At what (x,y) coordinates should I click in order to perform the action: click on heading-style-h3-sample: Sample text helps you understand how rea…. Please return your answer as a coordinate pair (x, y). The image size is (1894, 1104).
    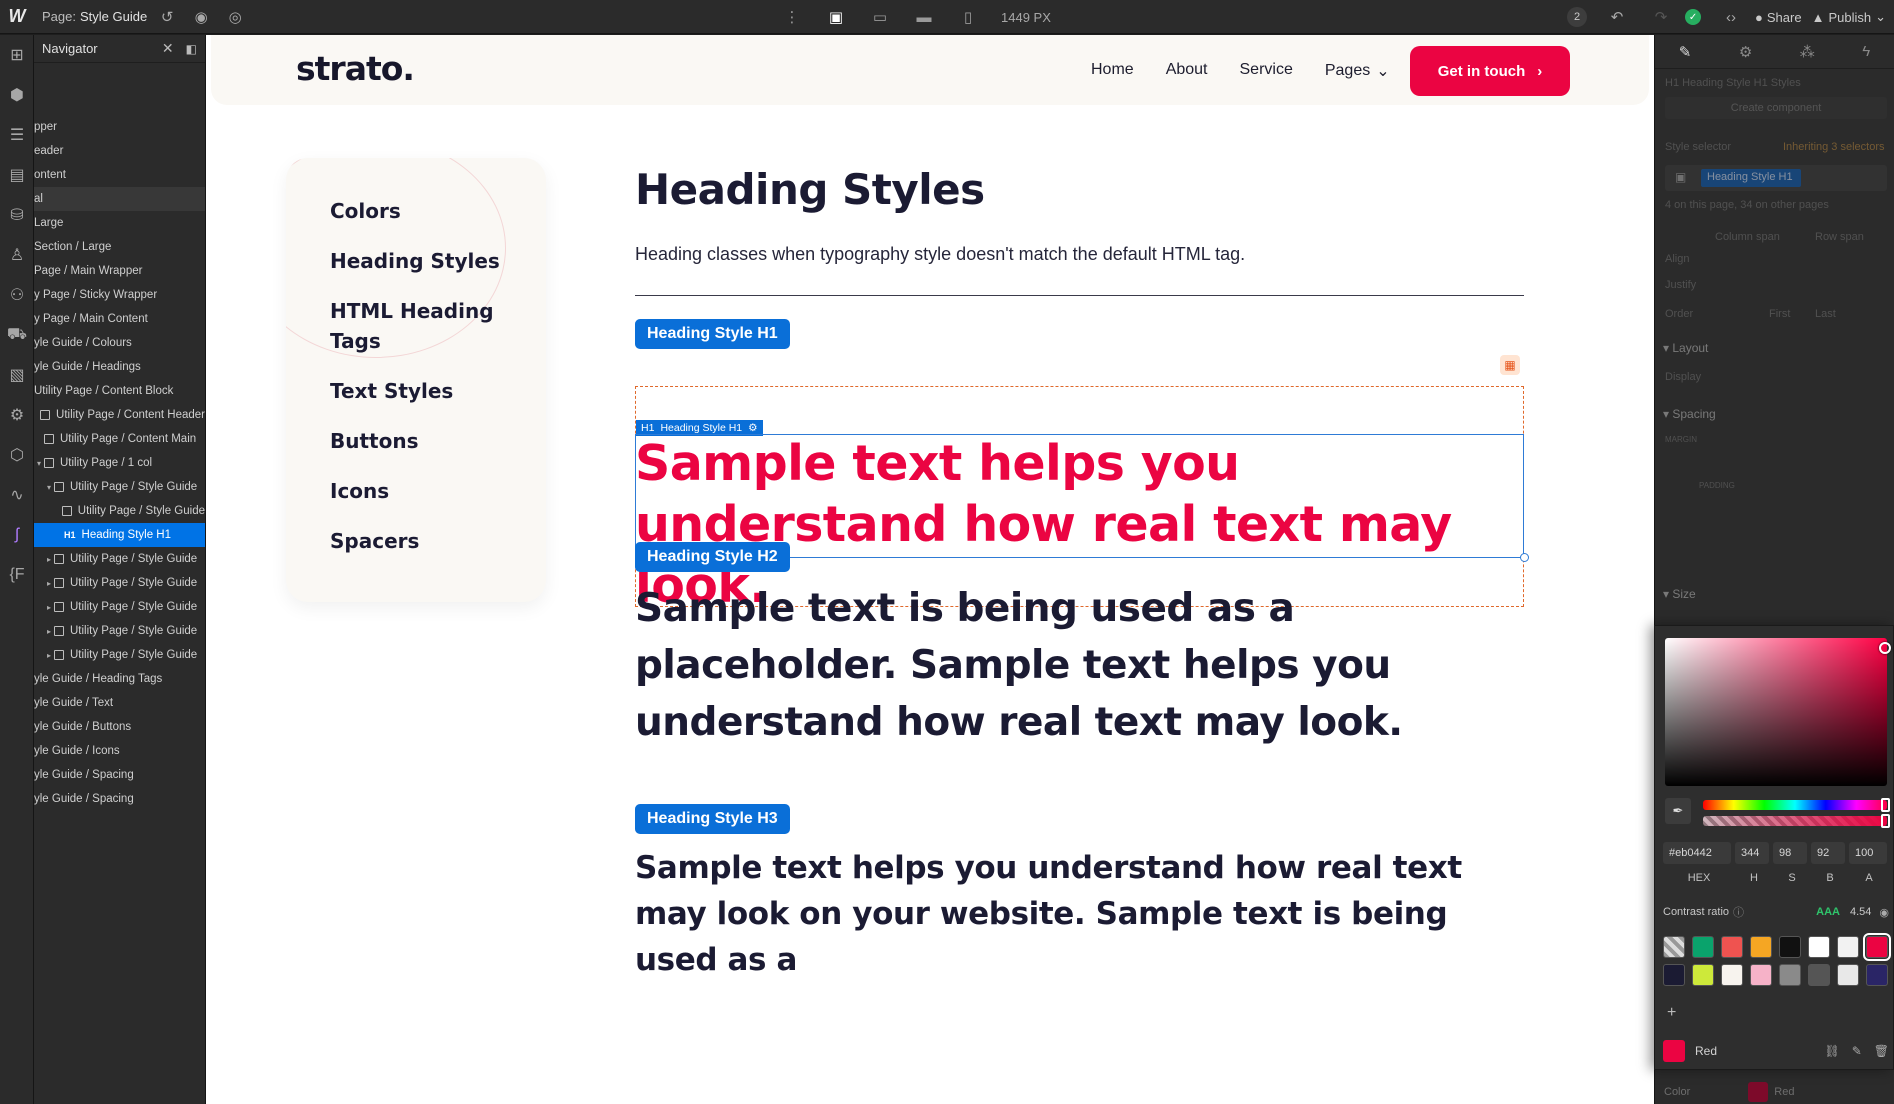
    Looking at the image, I should click on (1079, 914).